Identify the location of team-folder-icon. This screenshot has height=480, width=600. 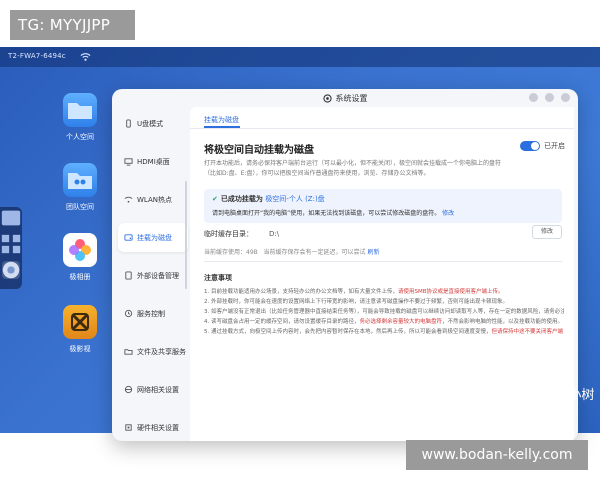
(80, 180).